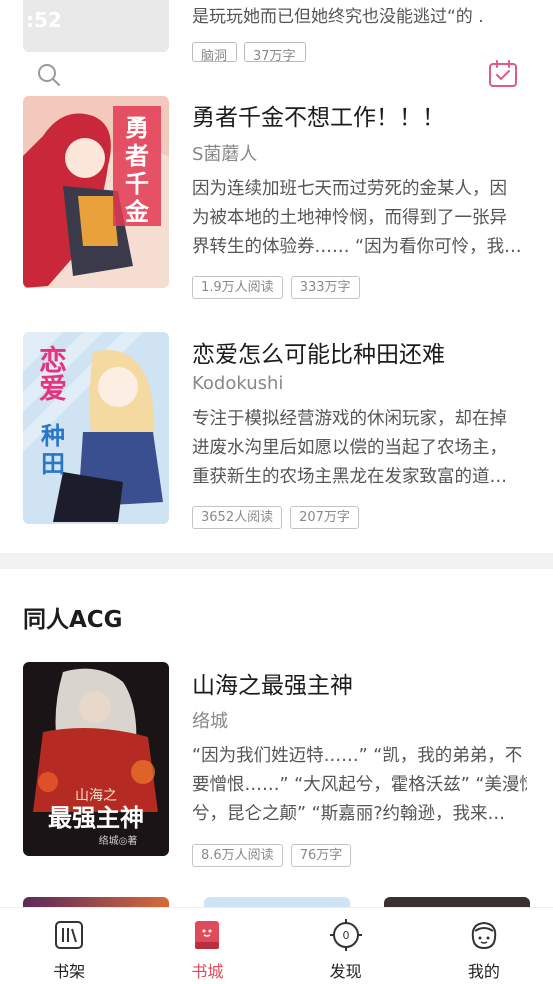 The height and width of the screenshot is (984, 553). Describe the element at coordinates (321, 855) in the screenshot. I see `word-count-tag: 76万字` at that location.